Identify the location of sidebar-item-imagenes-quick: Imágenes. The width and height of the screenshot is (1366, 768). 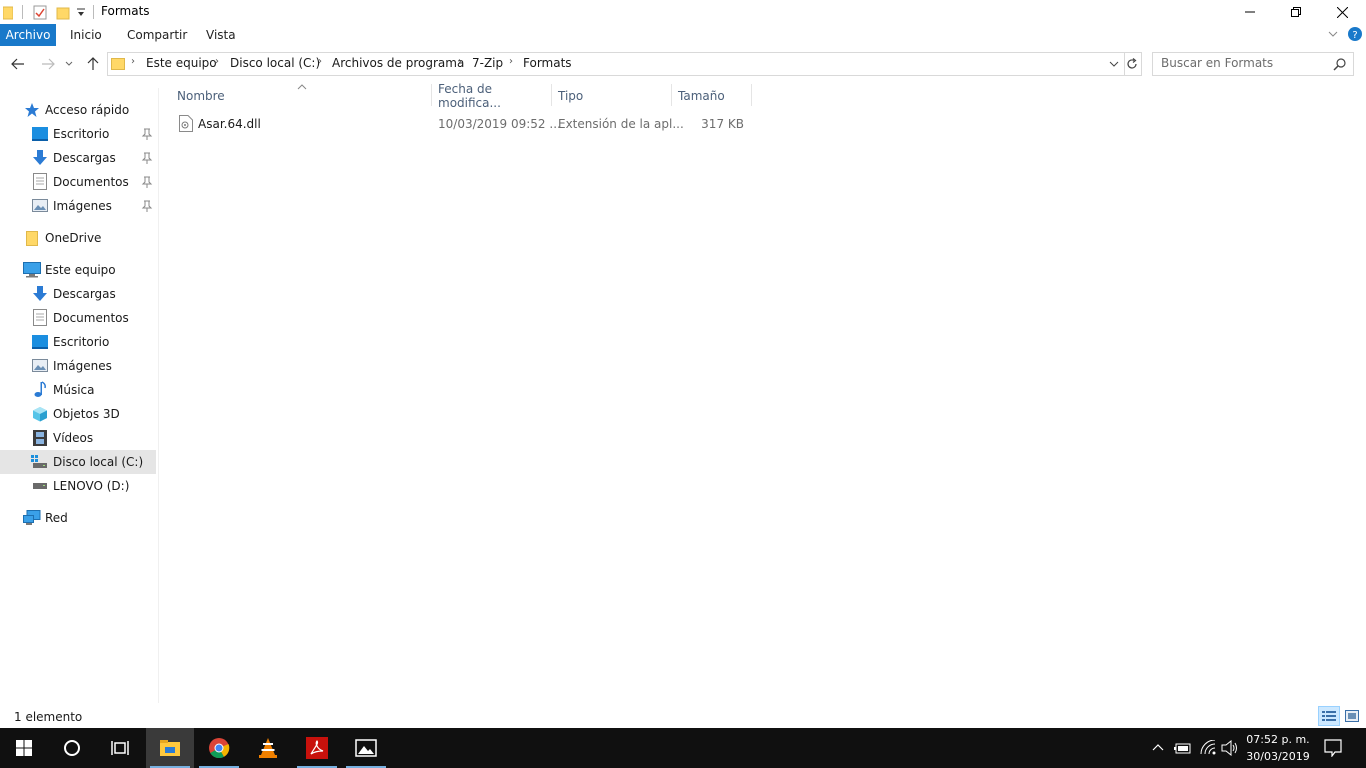
(78, 206).